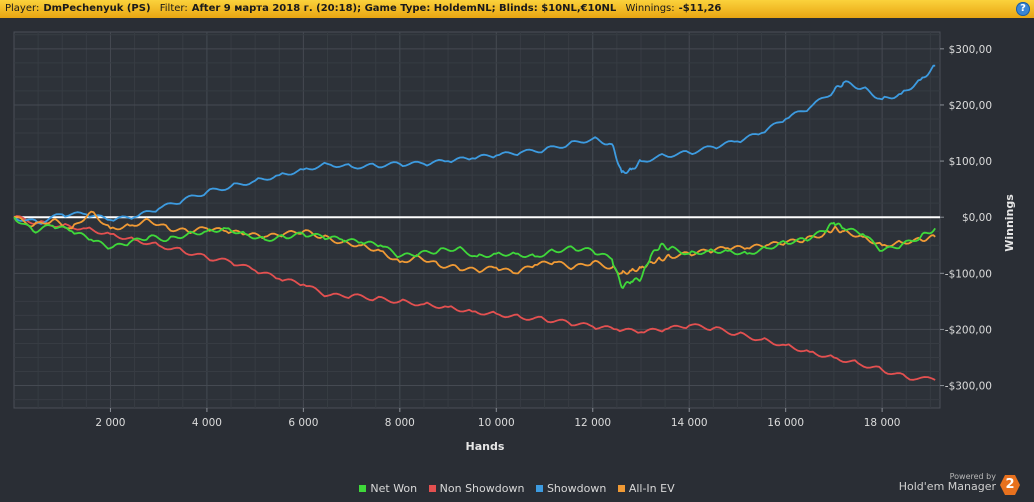 The height and width of the screenshot is (502, 1034). What do you see at coordinates (968, 330) in the screenshot?
I see `y-tick-label: -$200,00` at bounding box center [968, 330].